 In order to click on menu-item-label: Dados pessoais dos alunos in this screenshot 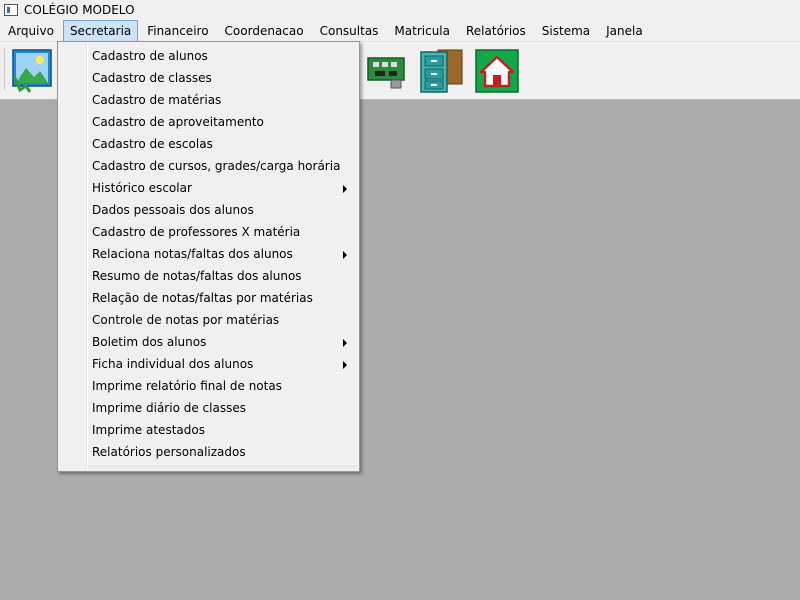, I will do `click(173, 210)`.